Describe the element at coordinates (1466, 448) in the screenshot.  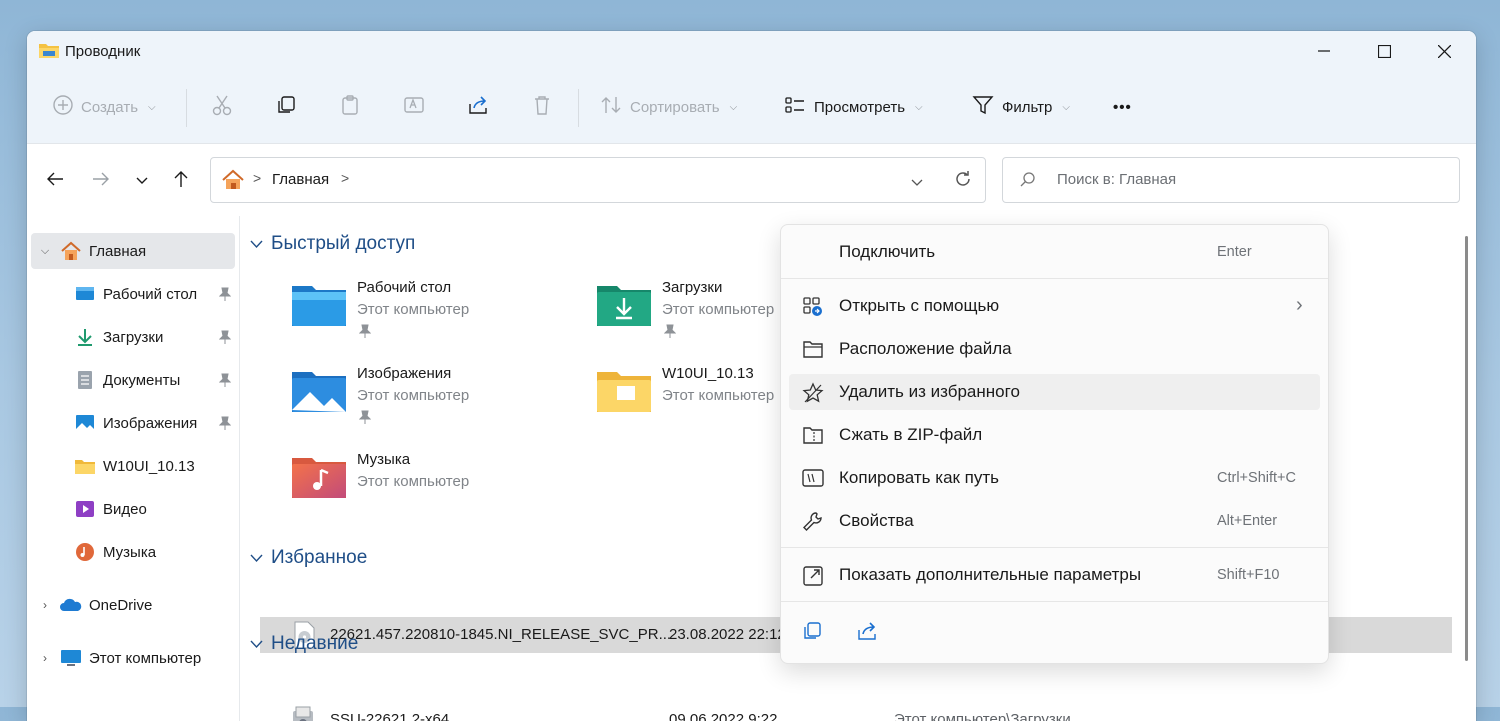
I see `vertical-scrollbar` at that location.